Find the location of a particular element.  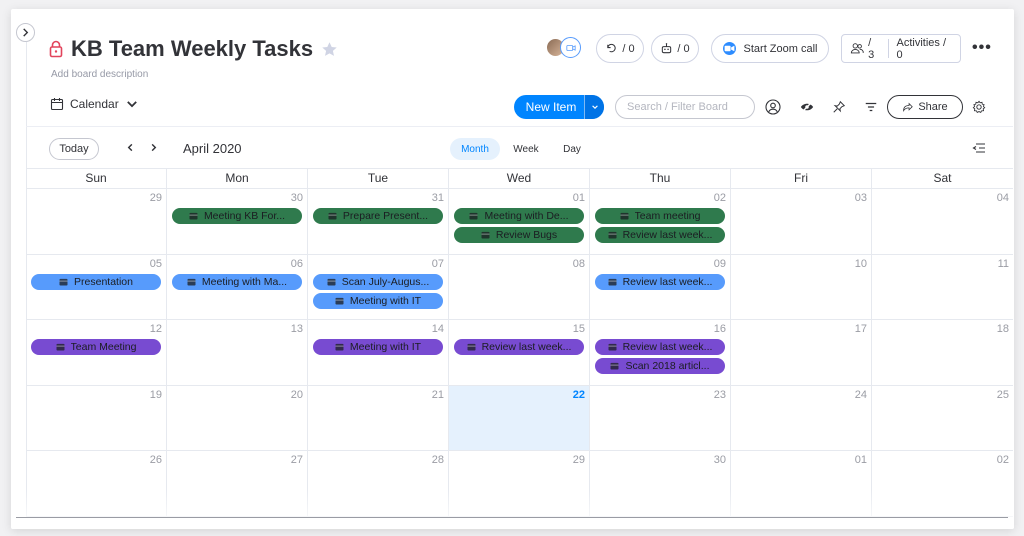

calendar-day-cell: 01 is located at coordinates (801, 483).